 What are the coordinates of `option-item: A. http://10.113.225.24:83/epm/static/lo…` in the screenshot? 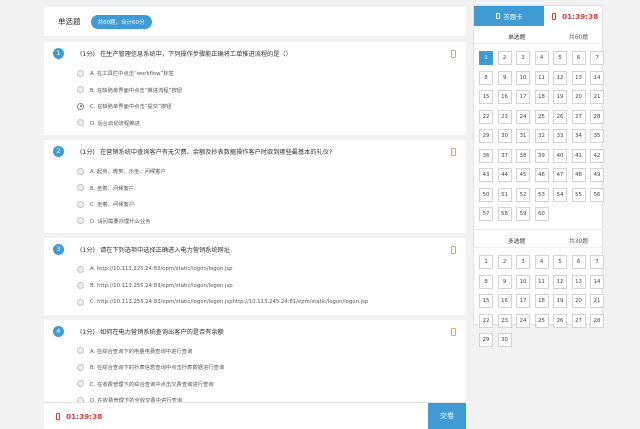 It's located at (271, 269).